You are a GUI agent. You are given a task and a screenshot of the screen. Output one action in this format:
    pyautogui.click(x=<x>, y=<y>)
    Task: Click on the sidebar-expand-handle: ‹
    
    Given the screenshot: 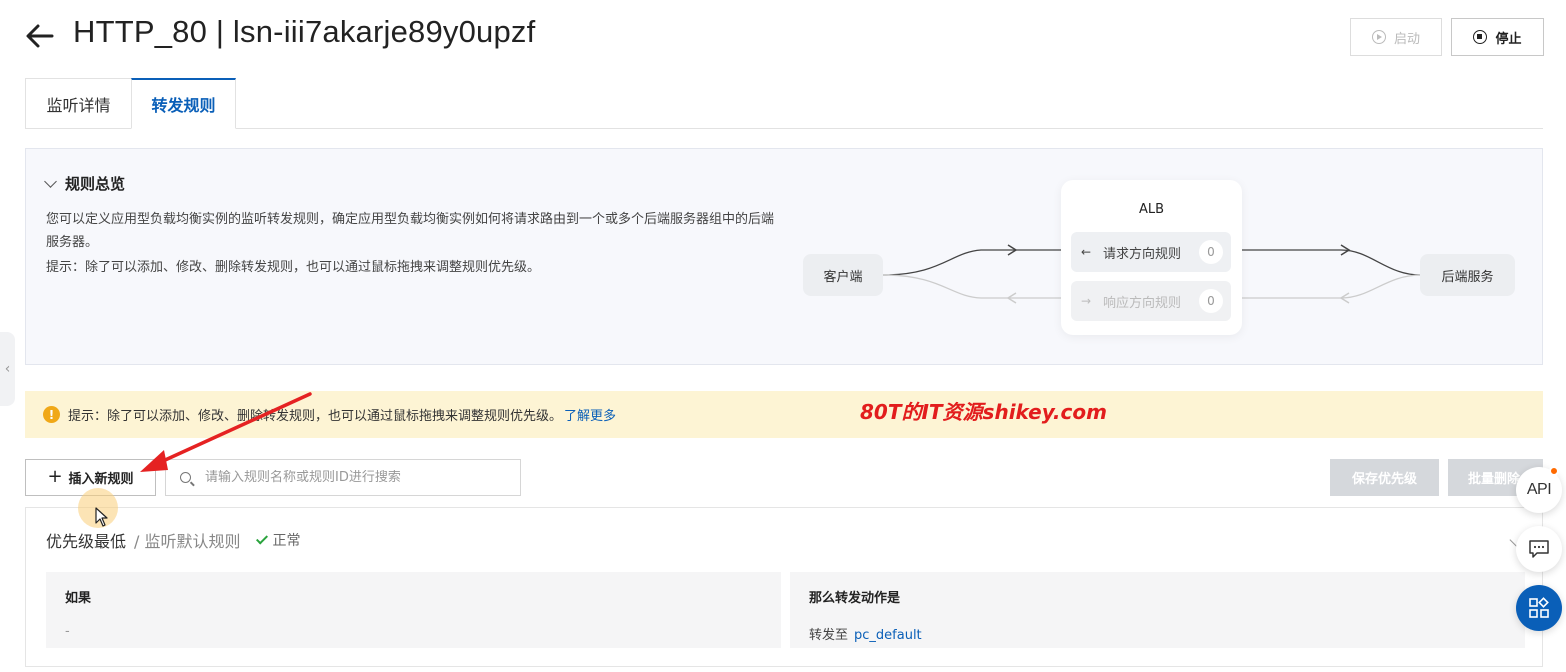 What is the action you would take?
    pyautogui.click(x=7, y=369)
    